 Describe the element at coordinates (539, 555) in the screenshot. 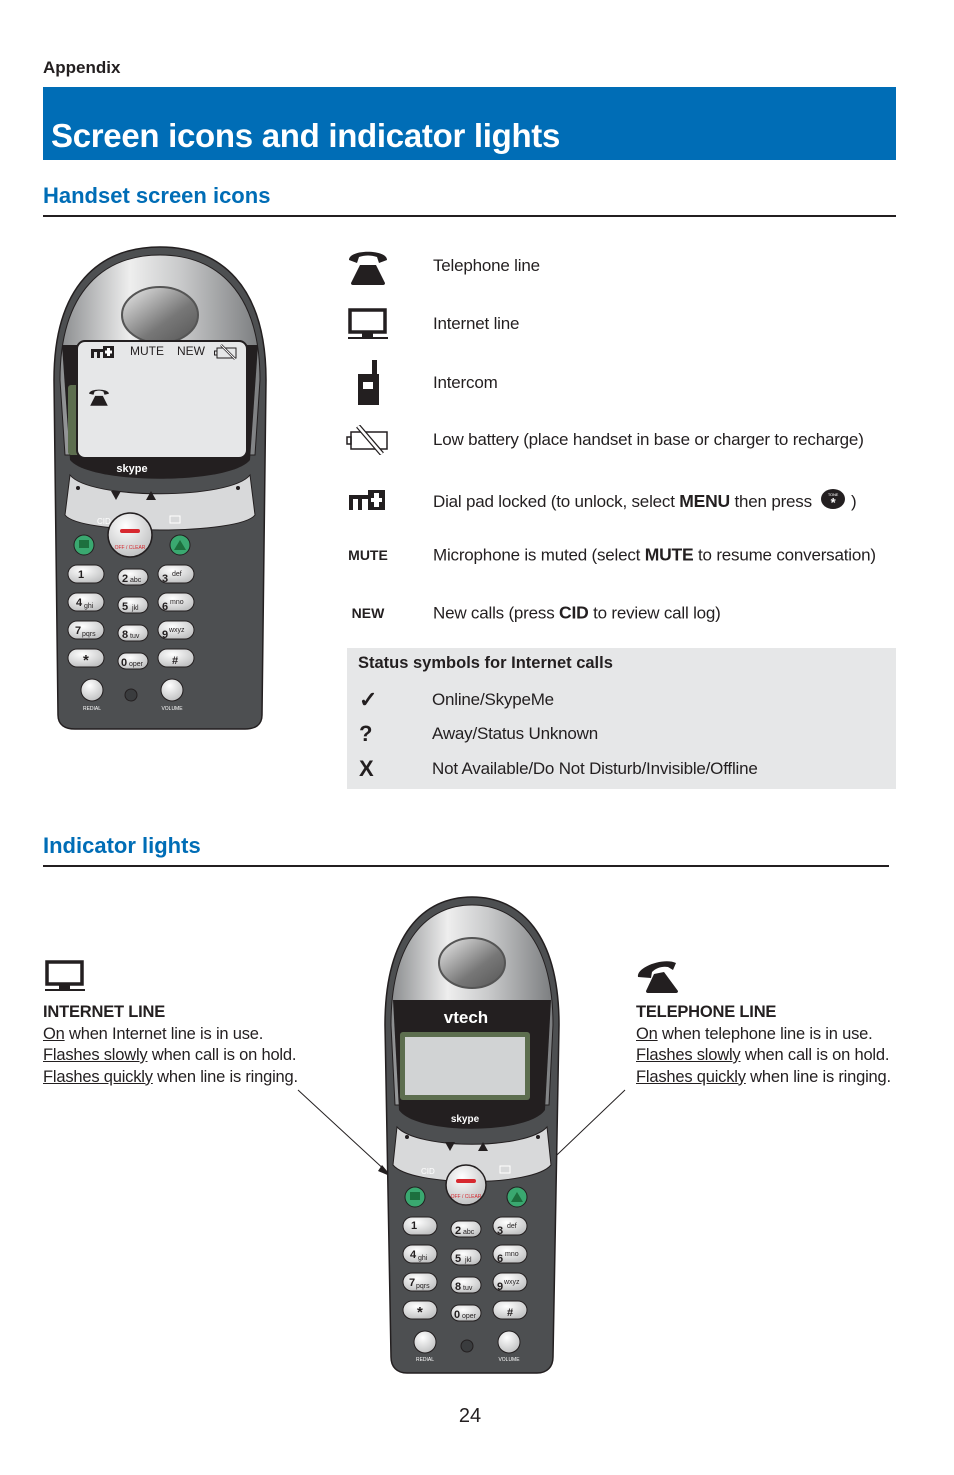

I see `label-part: Microphone is muted (select` at that location.